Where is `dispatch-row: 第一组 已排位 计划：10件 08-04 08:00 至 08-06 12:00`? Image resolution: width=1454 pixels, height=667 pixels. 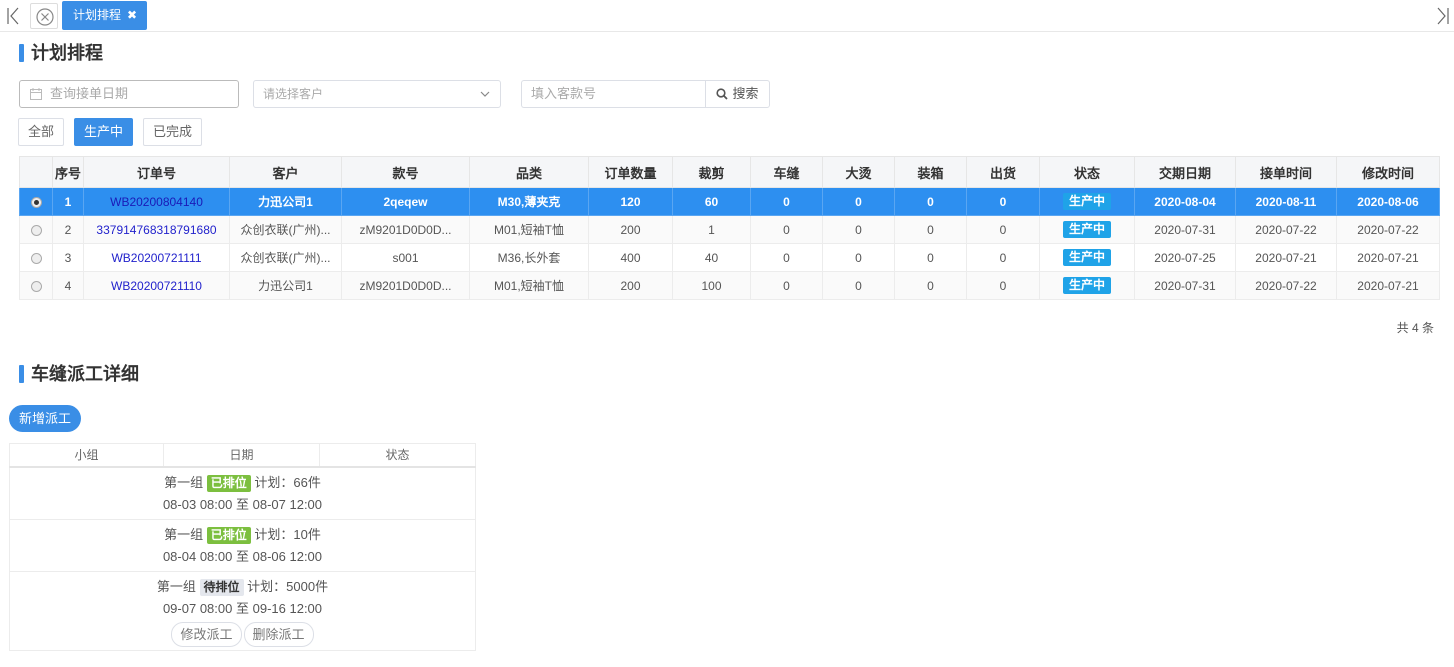 dispatch-row: 第一组 已排位 计划：10件 08-04 08:00 至 08-06 12:00 is located at coordinates (242, 545).